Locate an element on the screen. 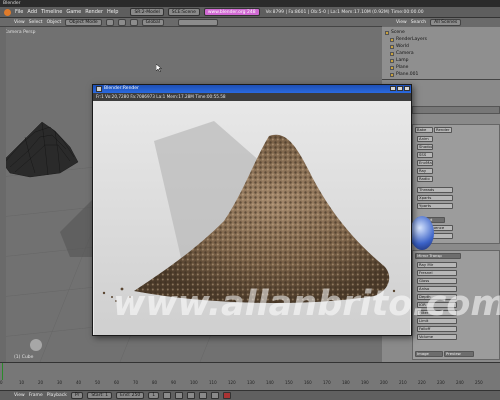 The image size is (500, 400). select-menu: Select is located at coordinates (36, 22).